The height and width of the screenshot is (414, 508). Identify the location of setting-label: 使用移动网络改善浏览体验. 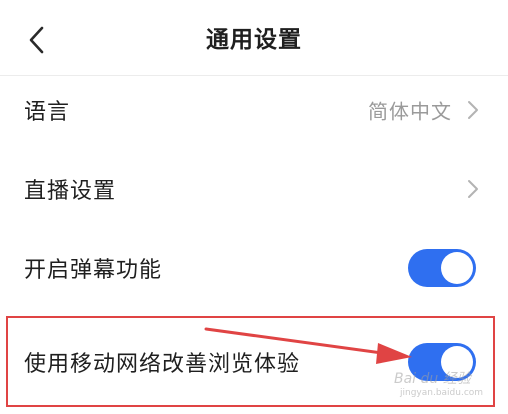
(162, 364).